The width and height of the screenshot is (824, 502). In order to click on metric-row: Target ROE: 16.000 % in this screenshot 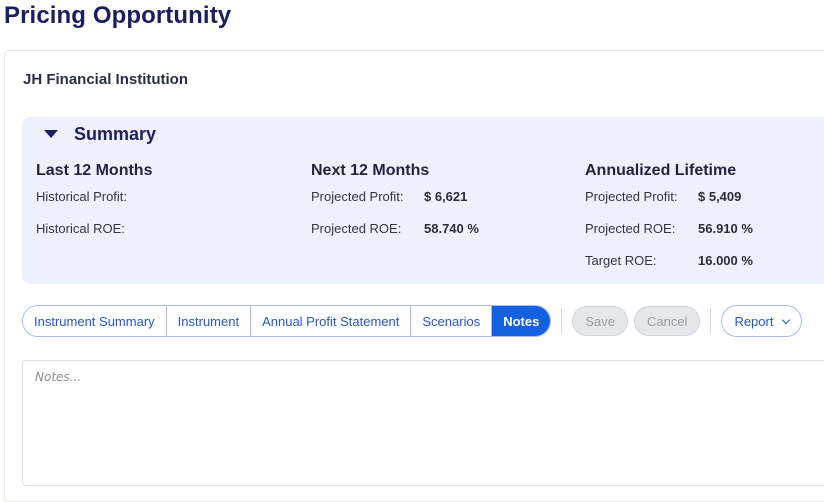, I will do `click(669, 269)`.